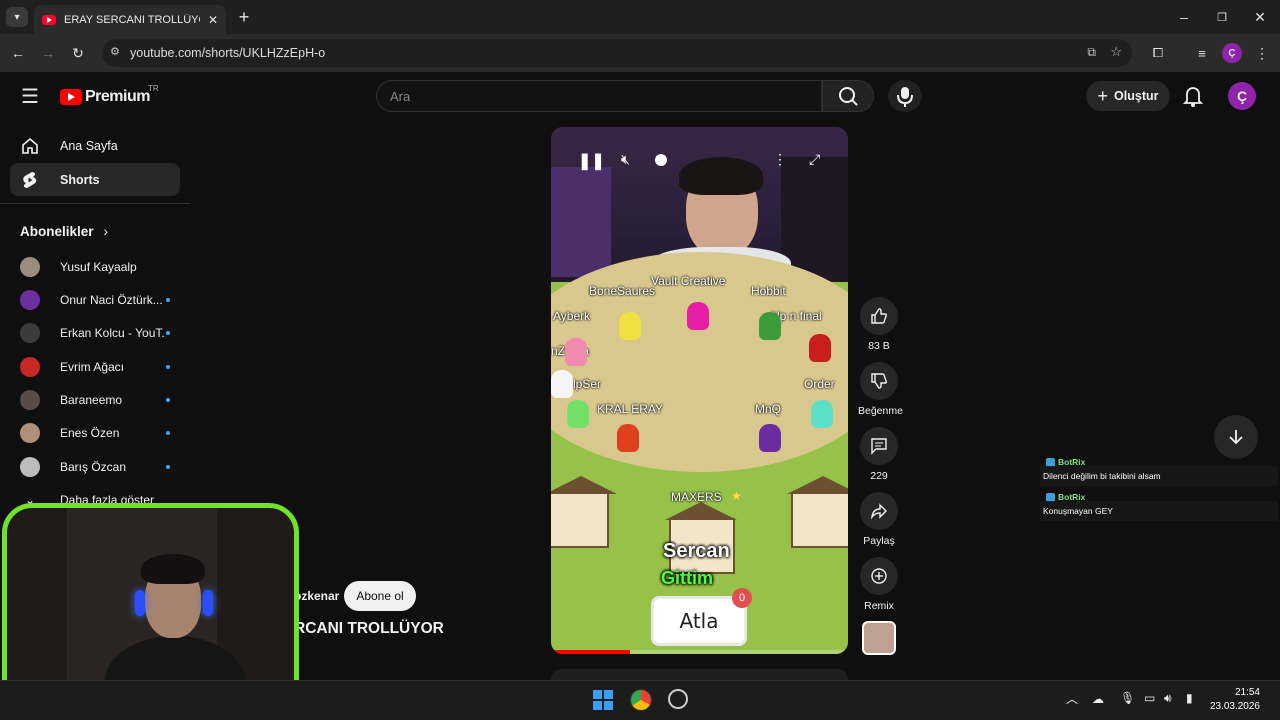 Image resolution: width=1280 pixels, height=720 pixels. I want to click on sidebar-item-label: Shorts, so click(80, 179).